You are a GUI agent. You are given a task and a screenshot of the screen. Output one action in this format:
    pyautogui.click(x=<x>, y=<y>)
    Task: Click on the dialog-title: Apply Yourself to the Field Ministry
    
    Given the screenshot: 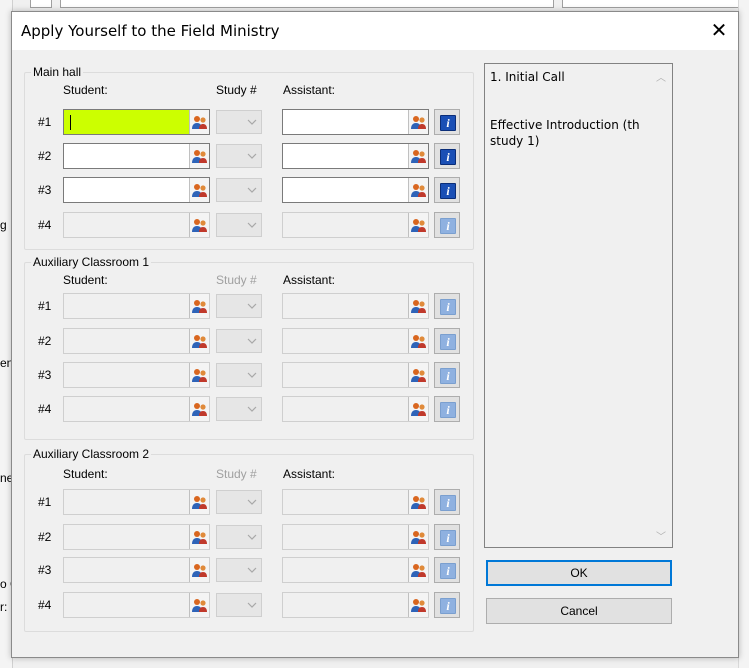 What is the action you would take?
    pyautogui.click(x=150, y=31)
    